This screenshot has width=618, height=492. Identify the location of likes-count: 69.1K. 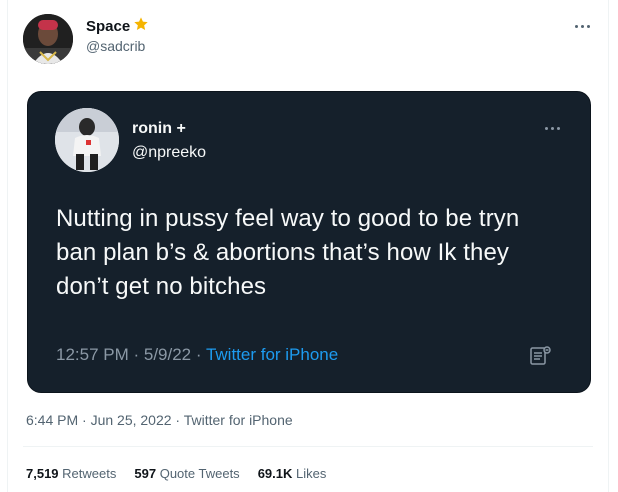
(275, 473).